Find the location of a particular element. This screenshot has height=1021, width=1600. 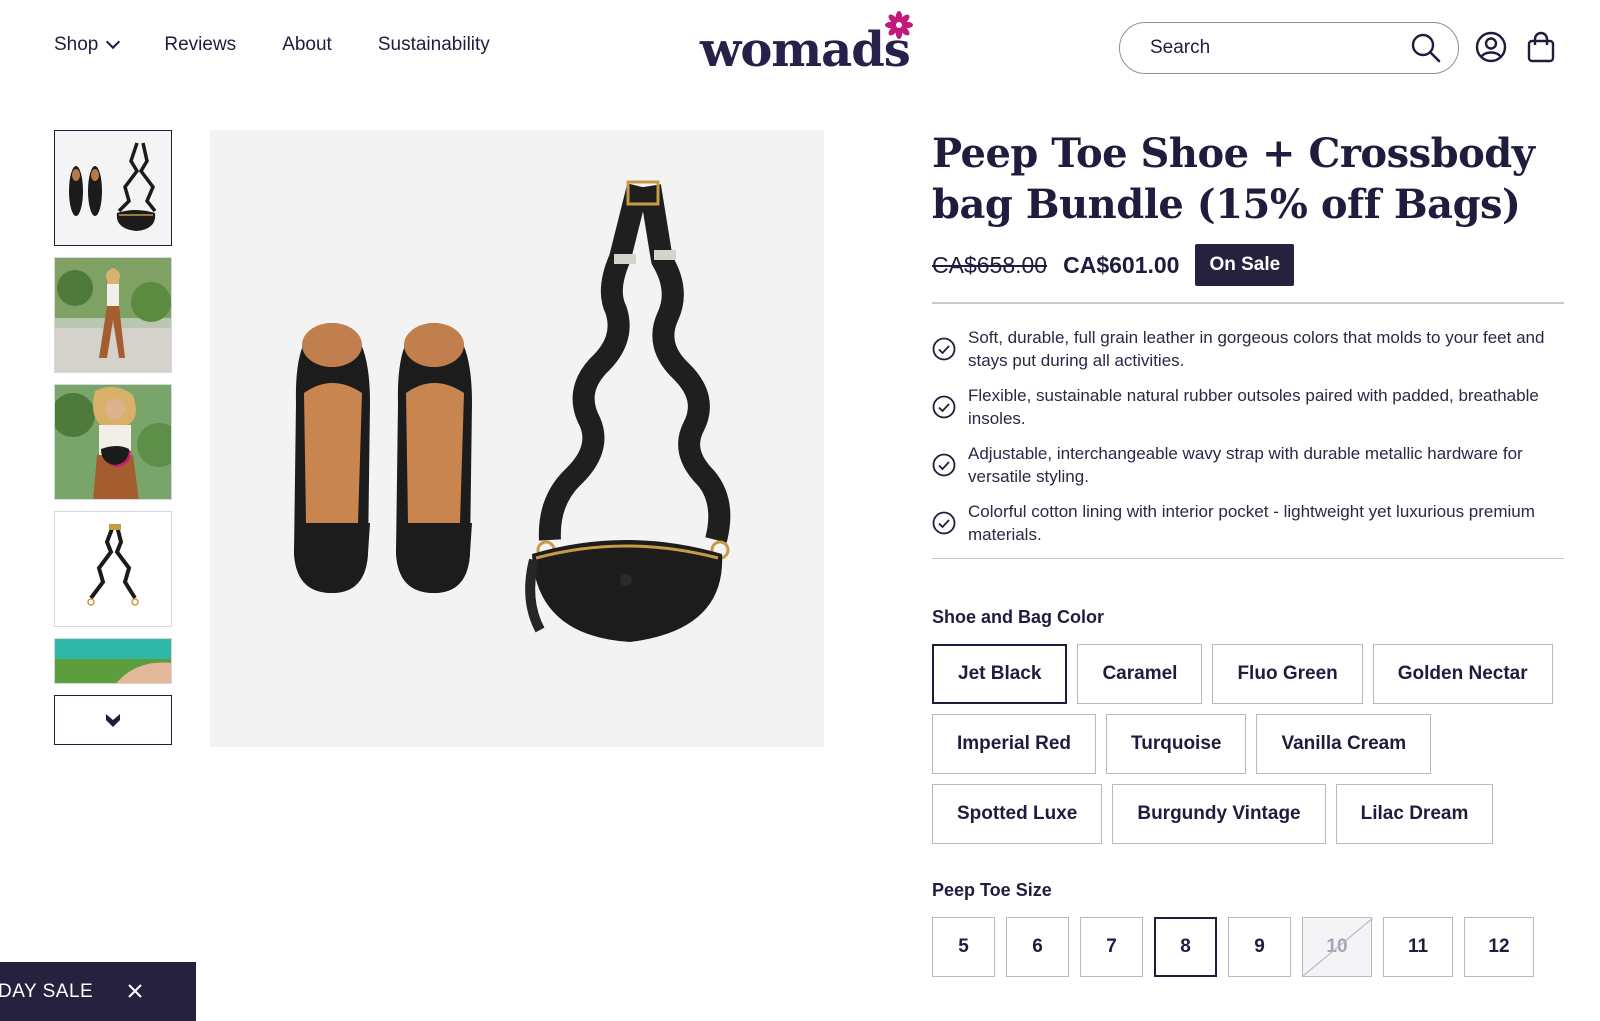

nav-sustainability-label: Sustainability is located at coordinates (433, 44).